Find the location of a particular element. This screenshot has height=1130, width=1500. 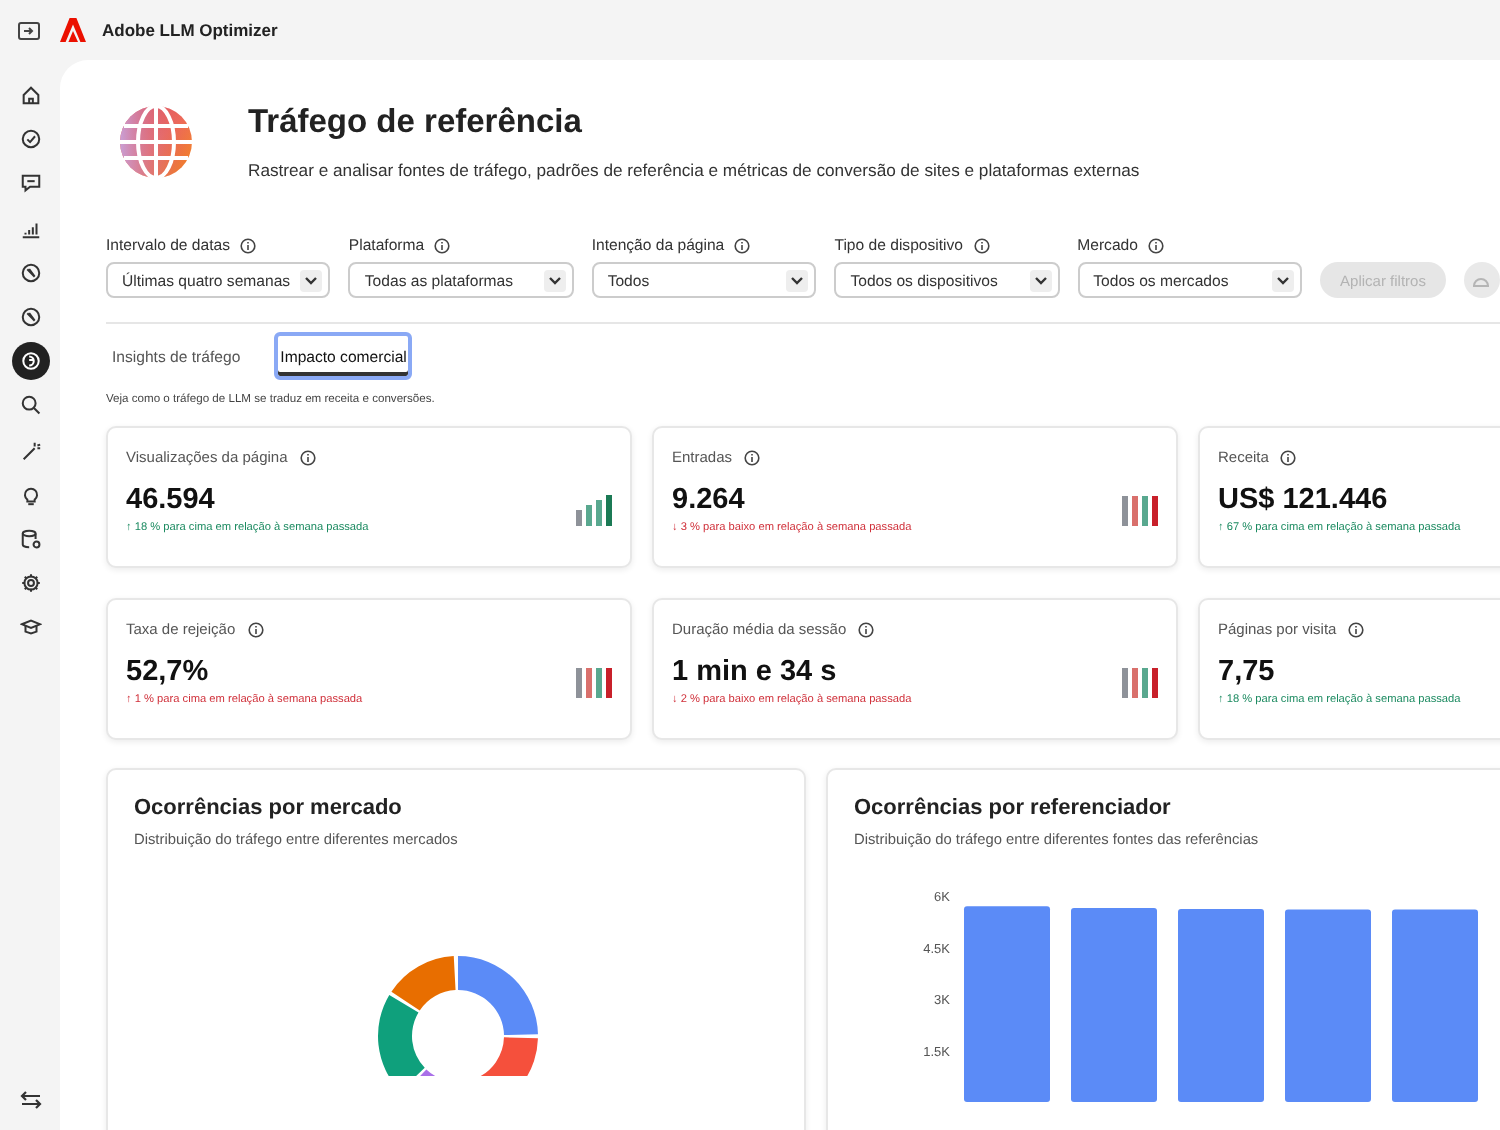

nav-item is located at coordinates (30, 361).